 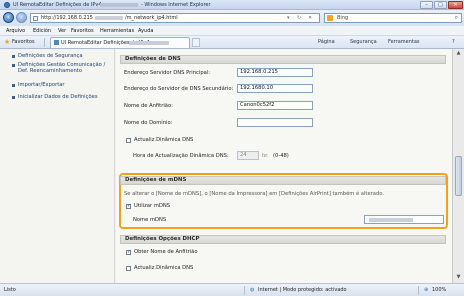 I want to click on toolbar-page: Página, so click(x=326, y=42).